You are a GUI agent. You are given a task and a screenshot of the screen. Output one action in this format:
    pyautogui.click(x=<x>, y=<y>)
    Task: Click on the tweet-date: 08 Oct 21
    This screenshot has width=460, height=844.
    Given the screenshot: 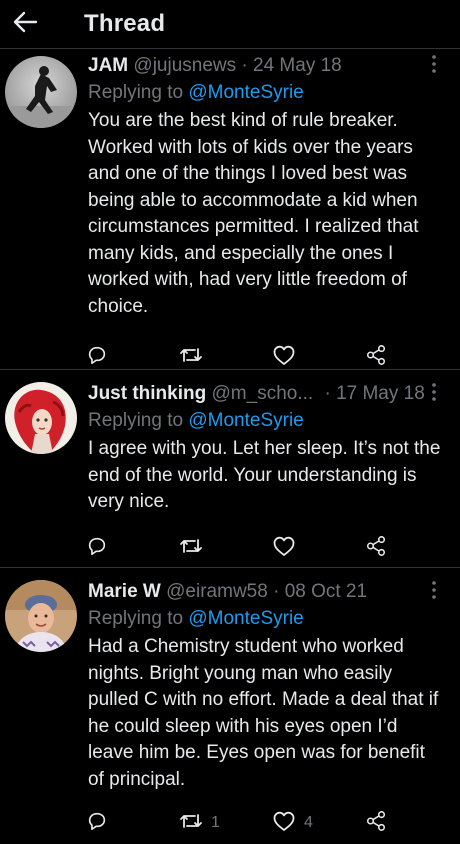 What is the action you would take?
    pyautogui.click(x=326, y=591)
    